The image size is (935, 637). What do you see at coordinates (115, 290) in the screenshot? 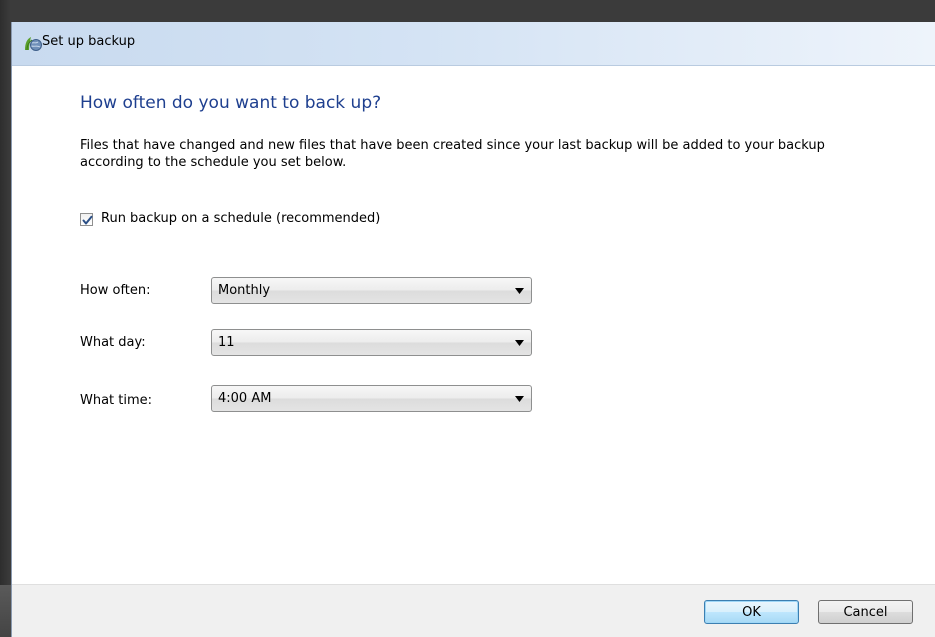
I see `how-often-label: How often:` at bounding box center [115, 290].